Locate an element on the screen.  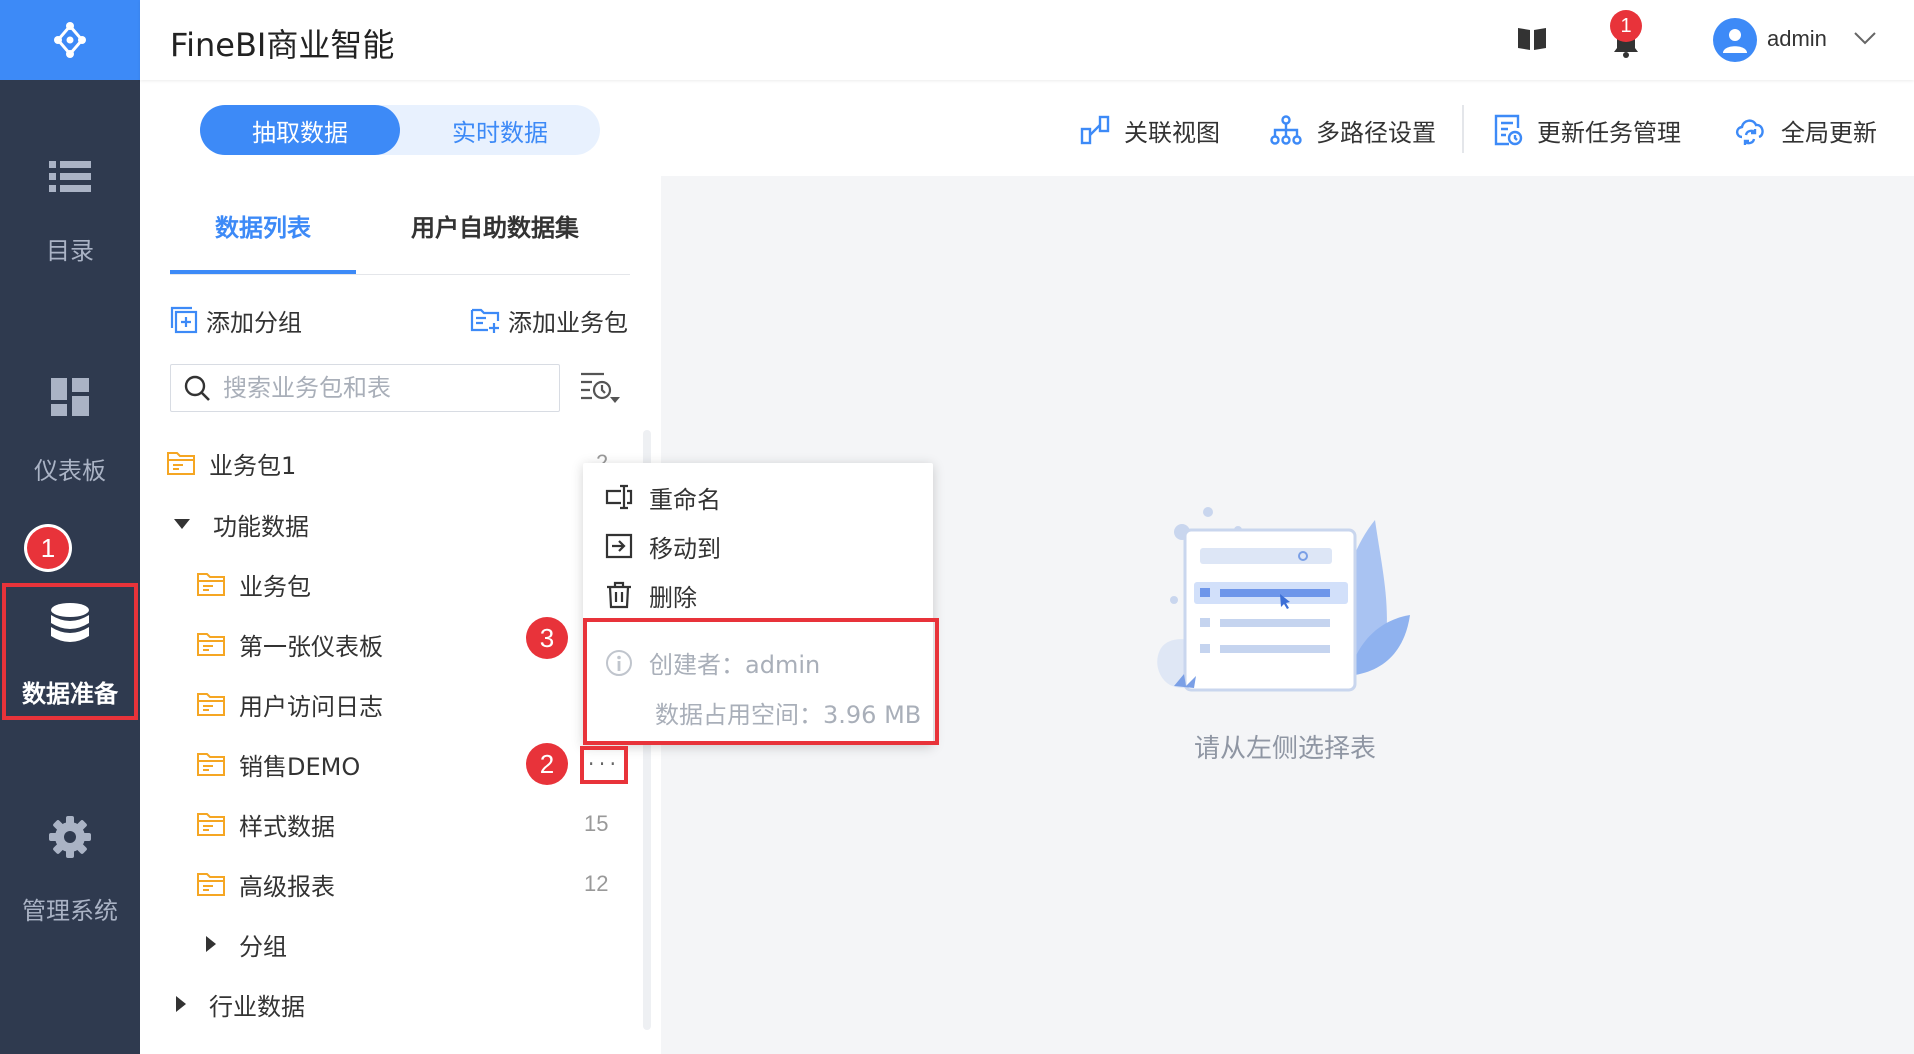
task-schedule-icon is located at coordinates (1508, 130).